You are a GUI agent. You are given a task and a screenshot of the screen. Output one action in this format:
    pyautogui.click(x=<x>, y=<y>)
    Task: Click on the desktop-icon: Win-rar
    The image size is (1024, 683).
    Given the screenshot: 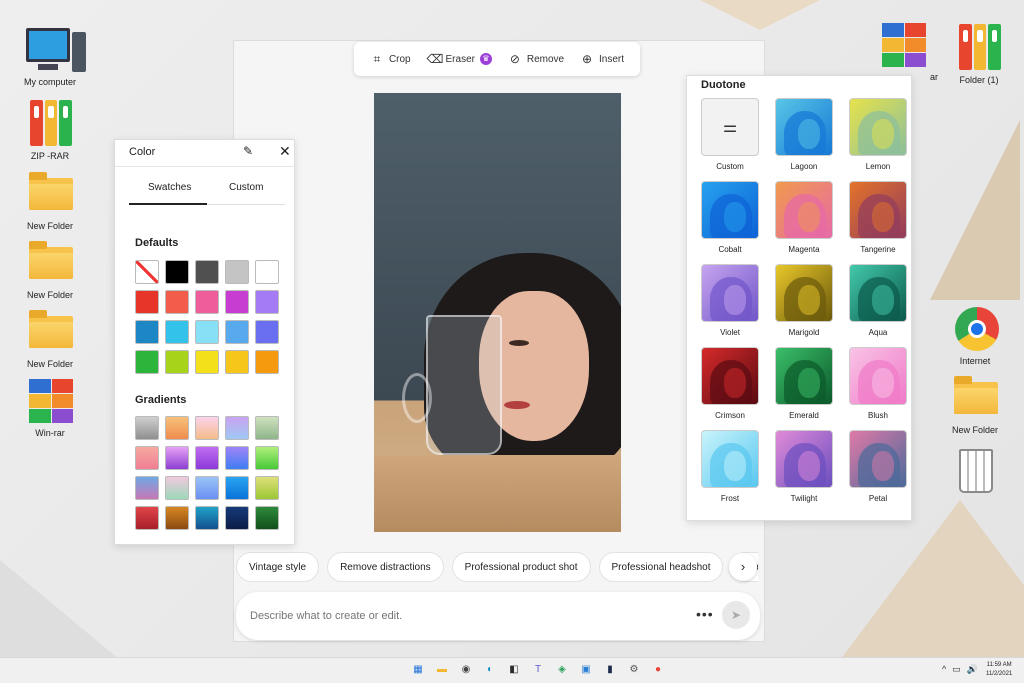 What is the action you would take?
    pyautogui.click(x=50, y=407)
    